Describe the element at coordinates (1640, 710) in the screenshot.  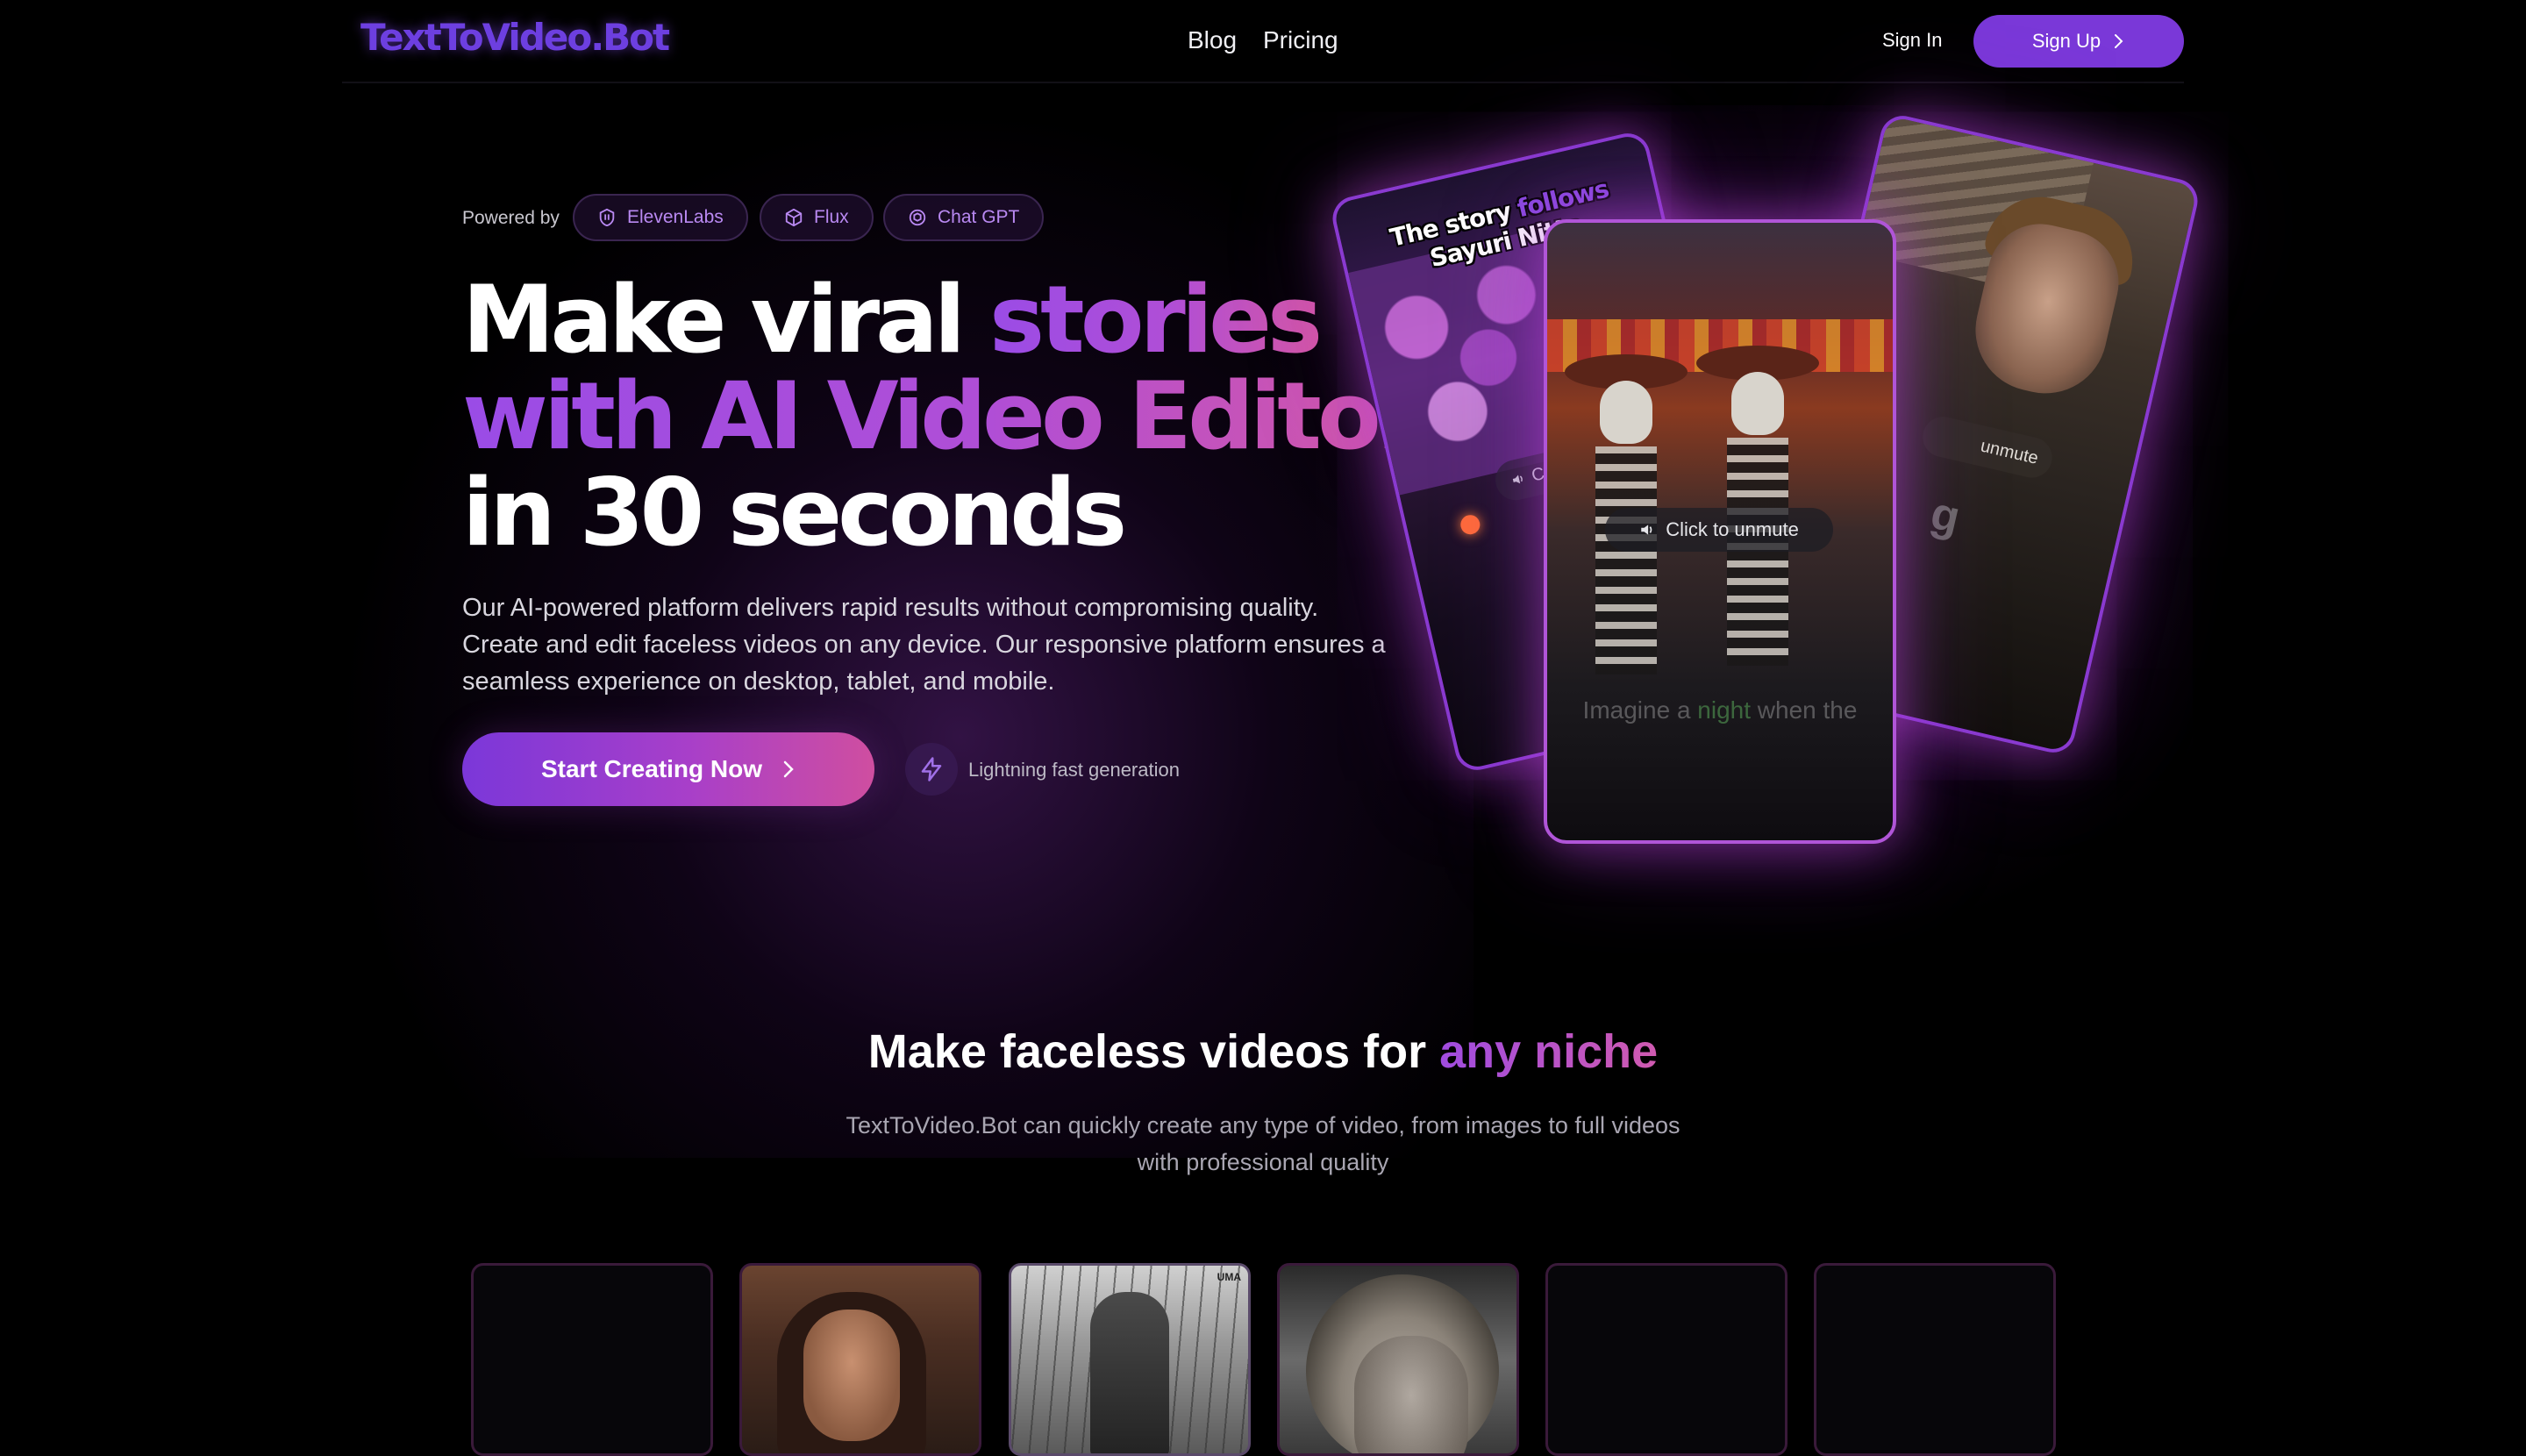
I see `caption-text: Imagine a` at that location.